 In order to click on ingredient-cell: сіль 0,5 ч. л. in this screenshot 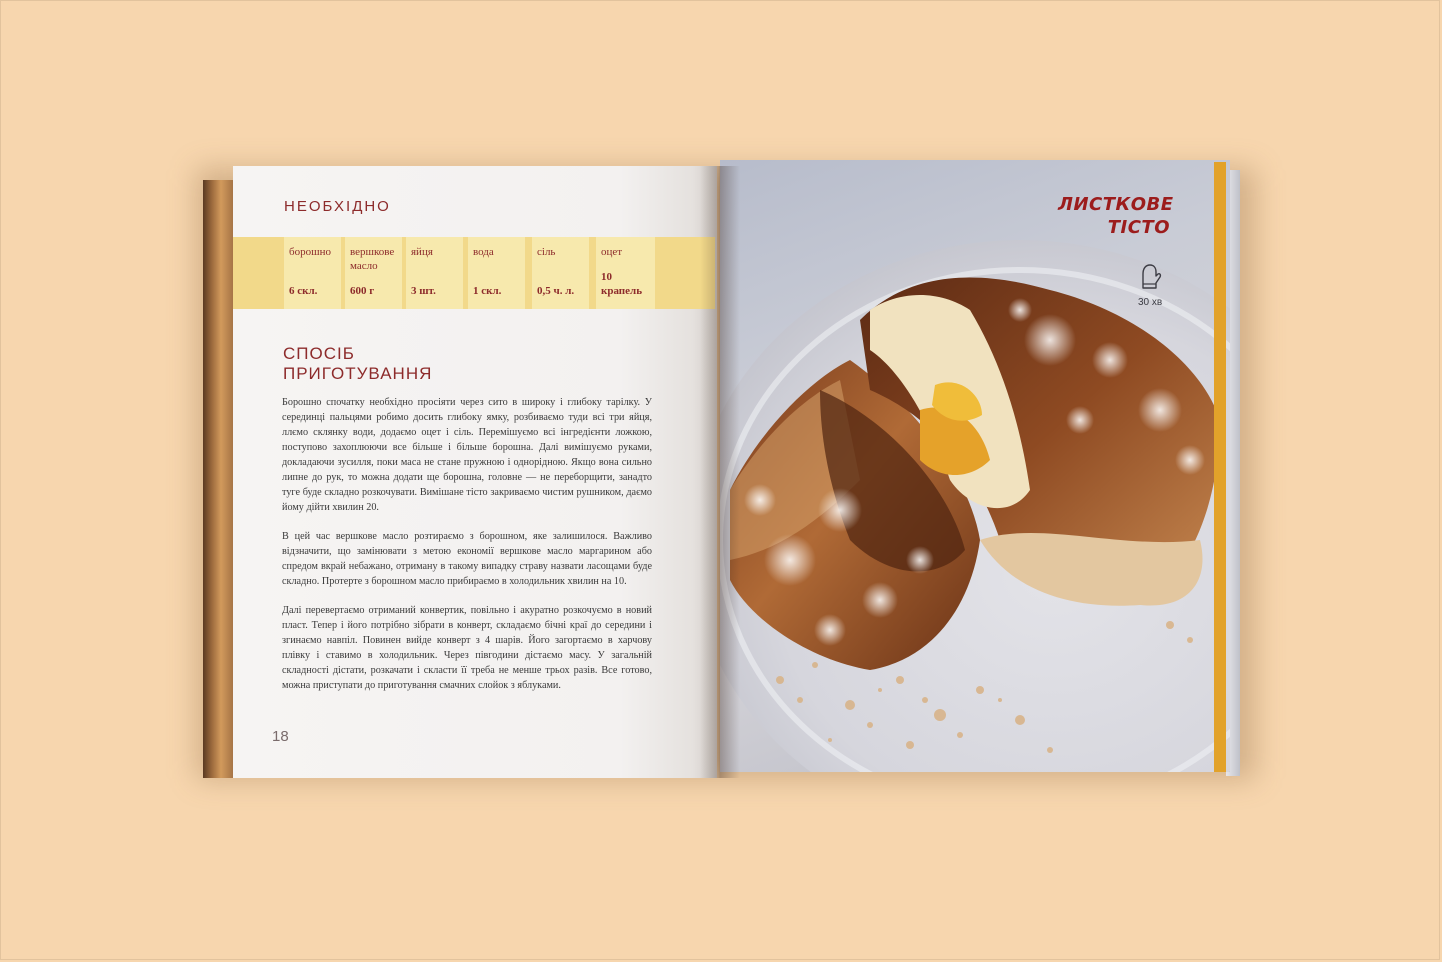, I will do `click(560, 273)`.